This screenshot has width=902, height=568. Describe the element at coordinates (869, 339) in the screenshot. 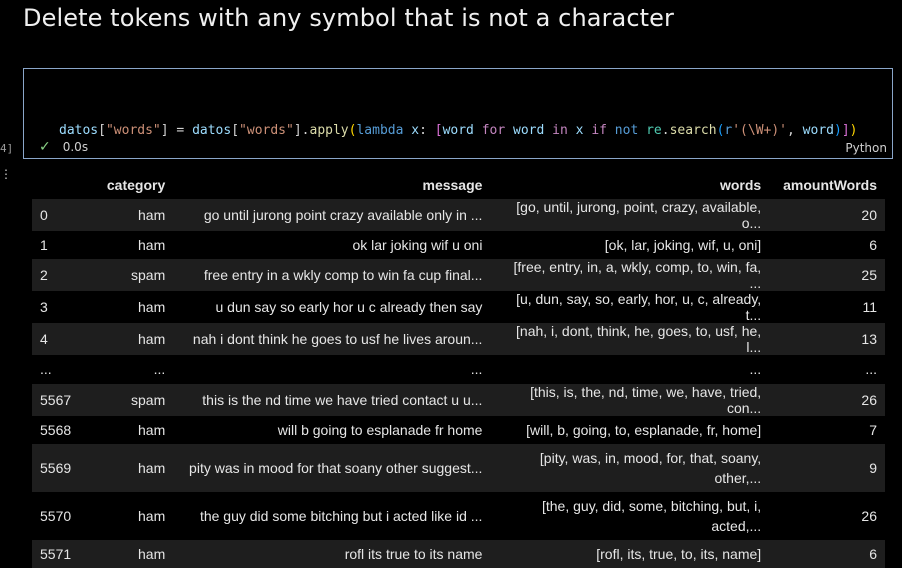

I see `cell-amountWords: 13` at that location.